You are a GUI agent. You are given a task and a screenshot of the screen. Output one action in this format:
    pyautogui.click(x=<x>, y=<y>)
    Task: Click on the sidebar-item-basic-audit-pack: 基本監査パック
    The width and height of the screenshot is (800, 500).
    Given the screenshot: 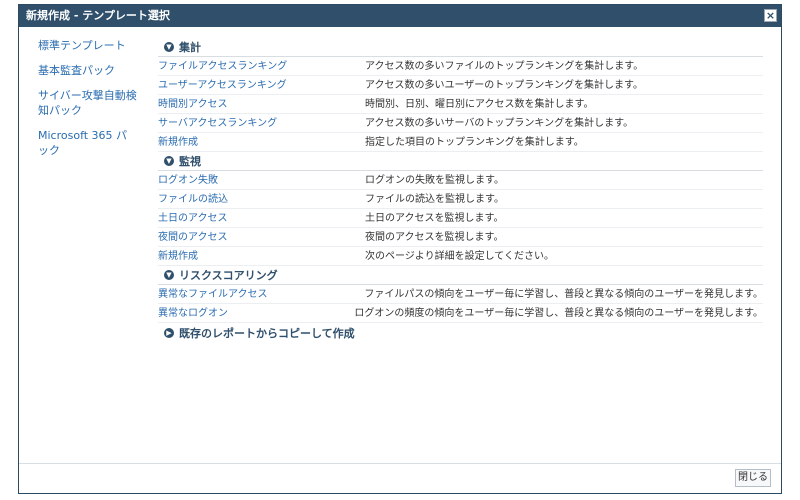 What is the action you would take?
    pyautogui.click(x=88, y=70)
    